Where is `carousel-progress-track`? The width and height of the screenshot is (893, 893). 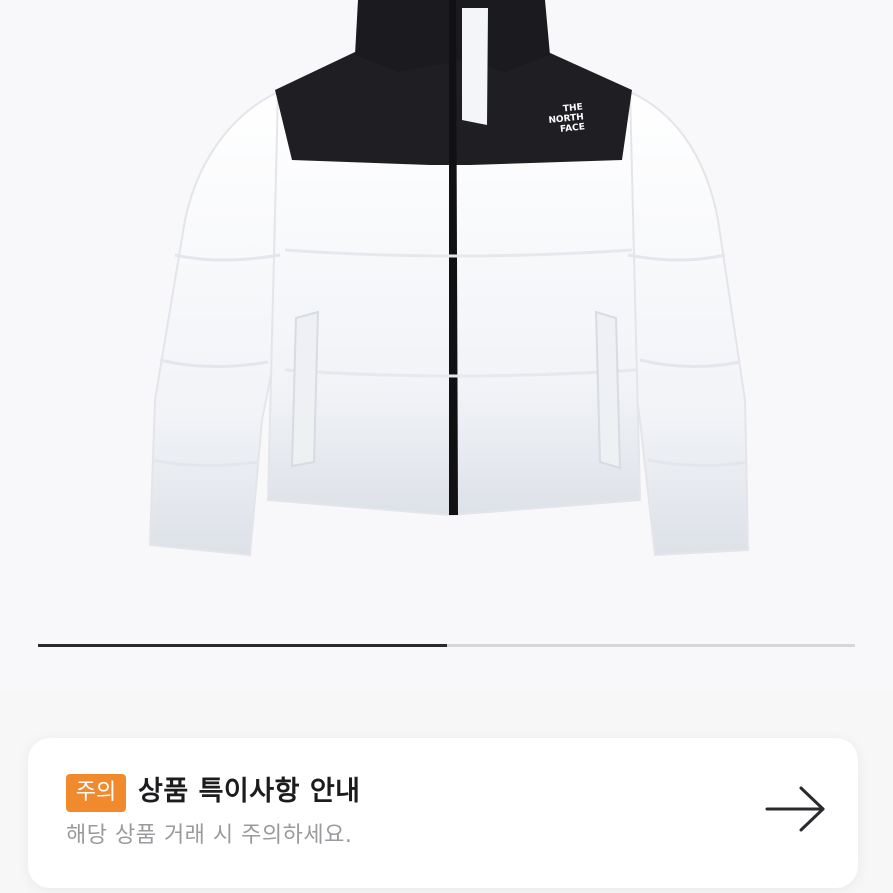
carousel-progress-track is located at coordinates (446, 645).